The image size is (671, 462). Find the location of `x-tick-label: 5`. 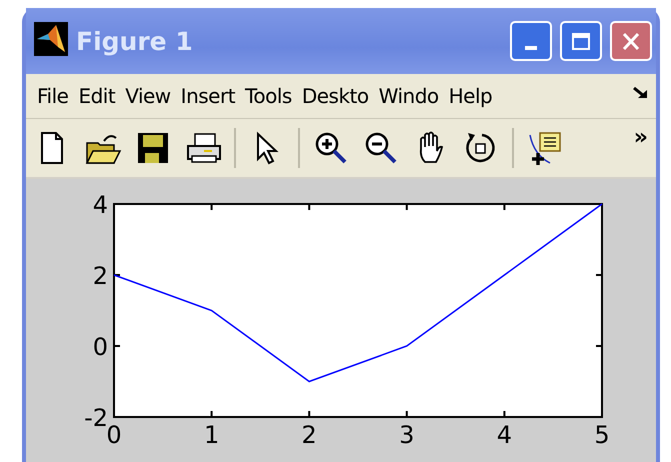

x-tick-label: 5 is located at coordinates (602, 435).